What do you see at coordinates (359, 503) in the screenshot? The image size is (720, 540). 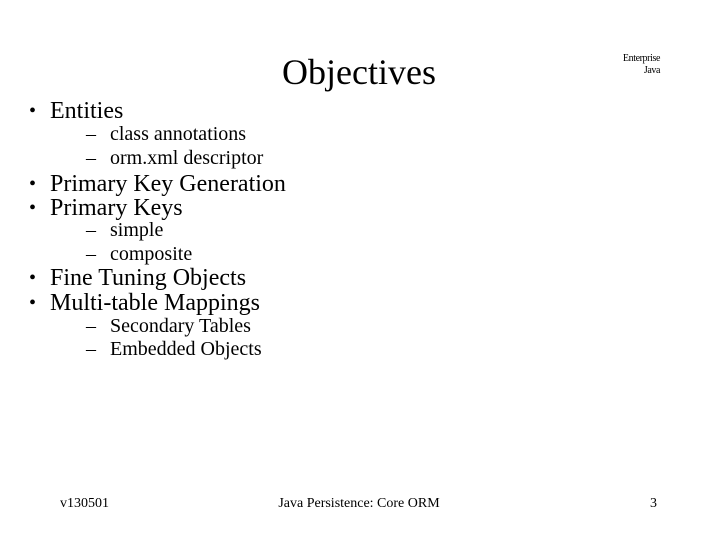 I see `footer-course-title: Java Persistence: Core ORM` at bounding box center [359, 503].